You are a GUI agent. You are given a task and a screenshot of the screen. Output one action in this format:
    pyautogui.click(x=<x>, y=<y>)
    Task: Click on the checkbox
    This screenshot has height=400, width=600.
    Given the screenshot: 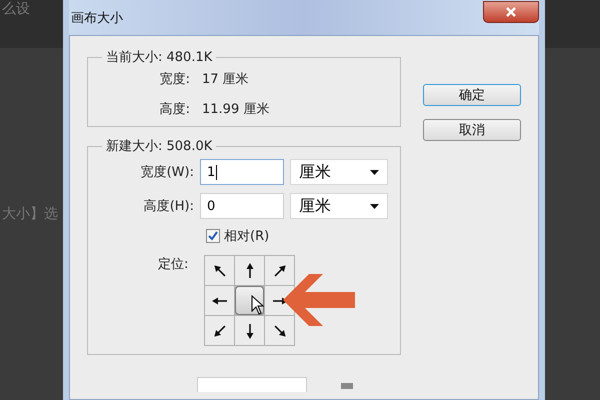 What is the action you would take?
    pyautogui.click(x=213, y=236)
    